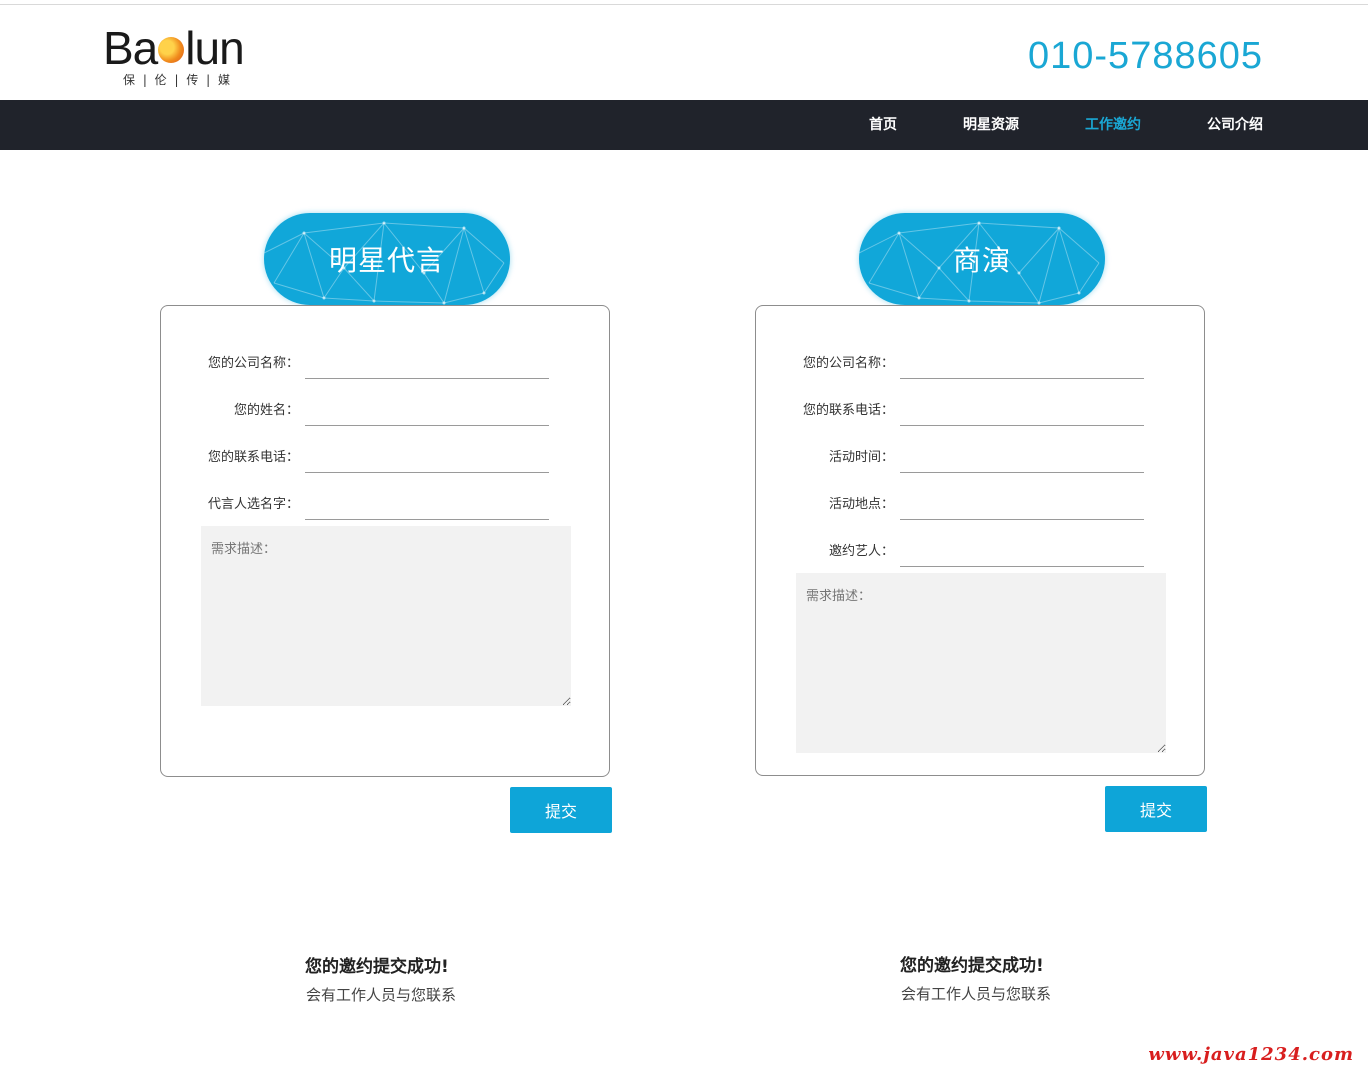 Image resolution: width=1368 pixels, height=1079 pixels. I want to click on logo-subtitle: 保 | 伦 | 传 | 媒, so click(178, 80).